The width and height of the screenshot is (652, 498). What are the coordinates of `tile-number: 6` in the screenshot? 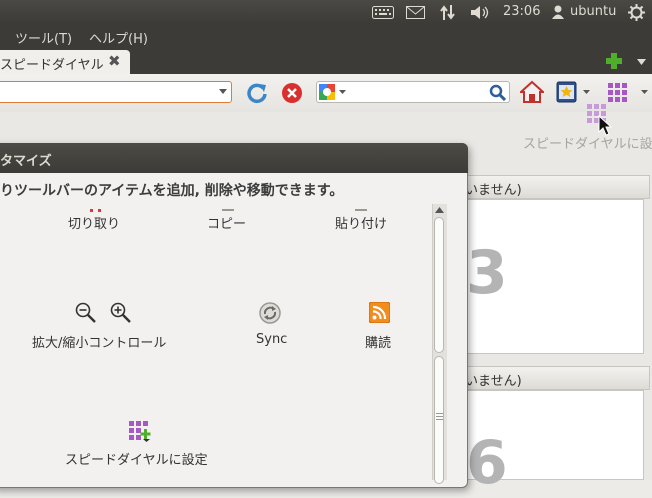 It's located at (487, 463).